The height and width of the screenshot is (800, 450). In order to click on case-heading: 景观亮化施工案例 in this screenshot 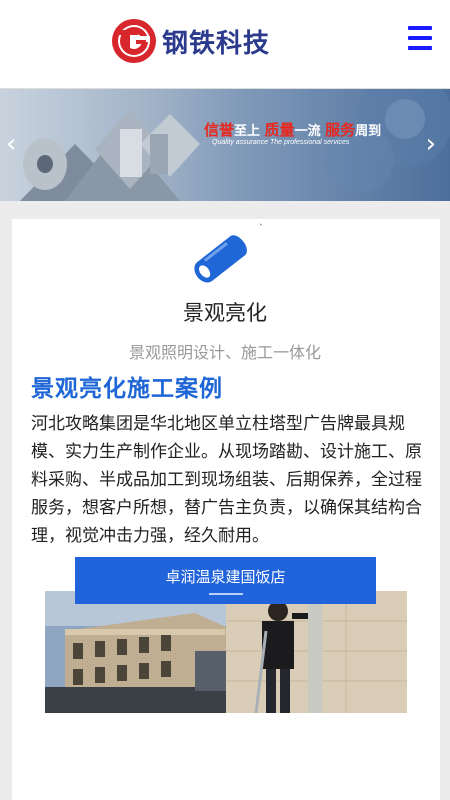, I will do `click(127, 389)`.